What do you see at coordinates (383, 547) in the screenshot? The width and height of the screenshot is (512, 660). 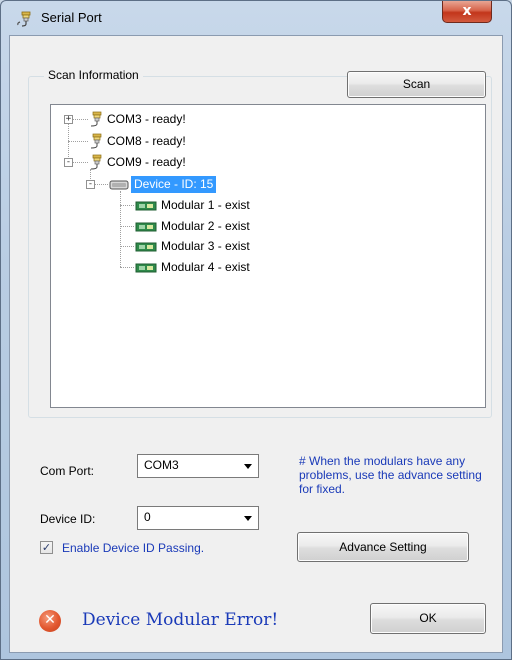 I see `advance-setting-button: Advance Setting` at bounding box center [383, 547].